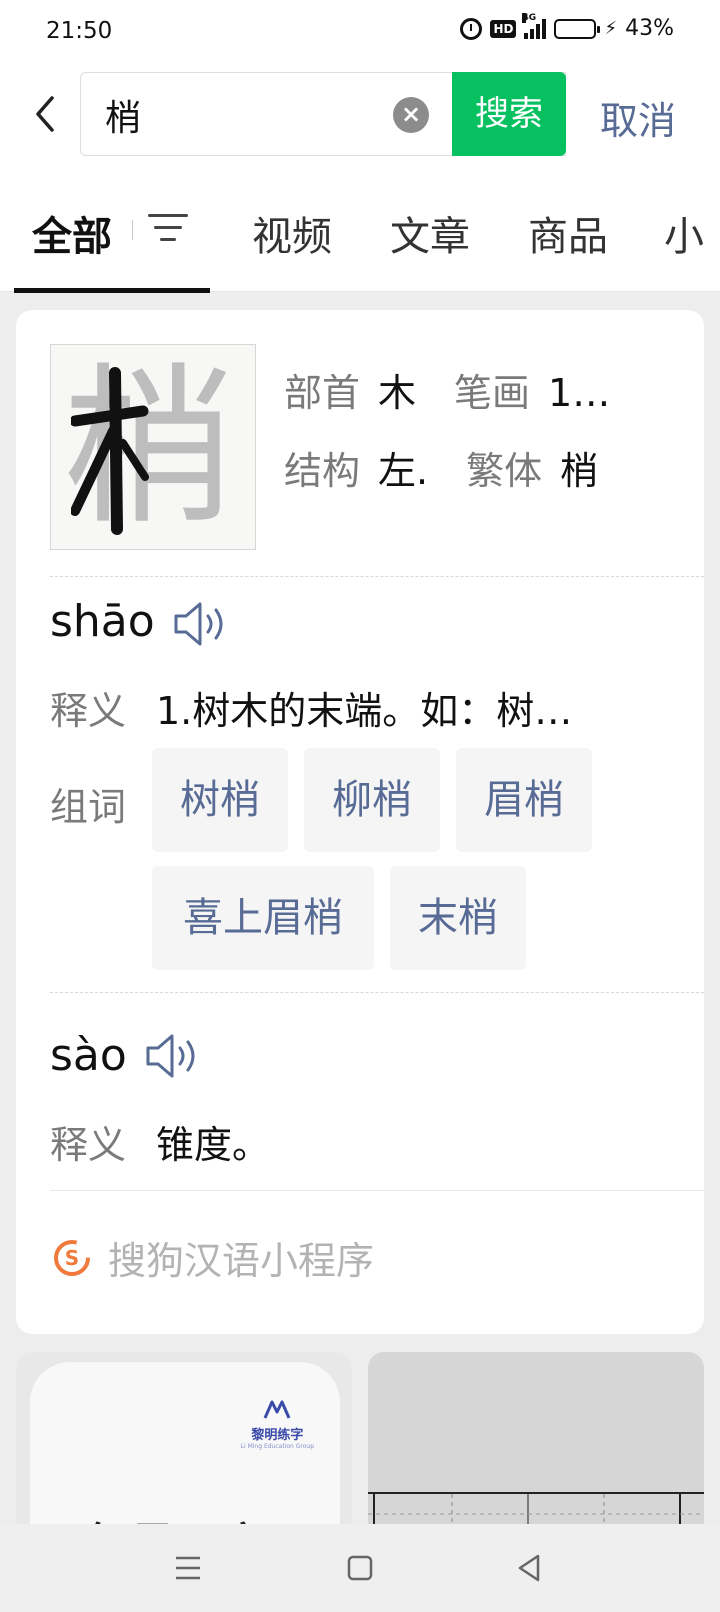  I want to click on cancel-button: 取消, so click(638, 117).